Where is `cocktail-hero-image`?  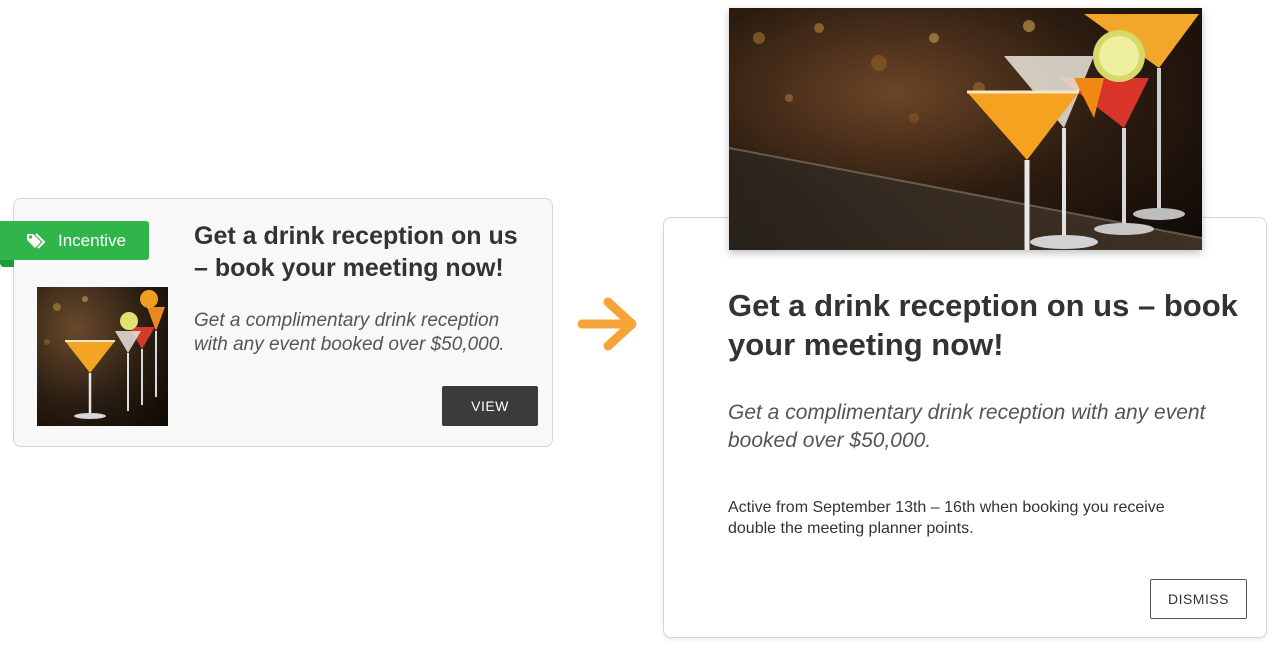
cocktail-hero-image is located at coordinates (965, 129).